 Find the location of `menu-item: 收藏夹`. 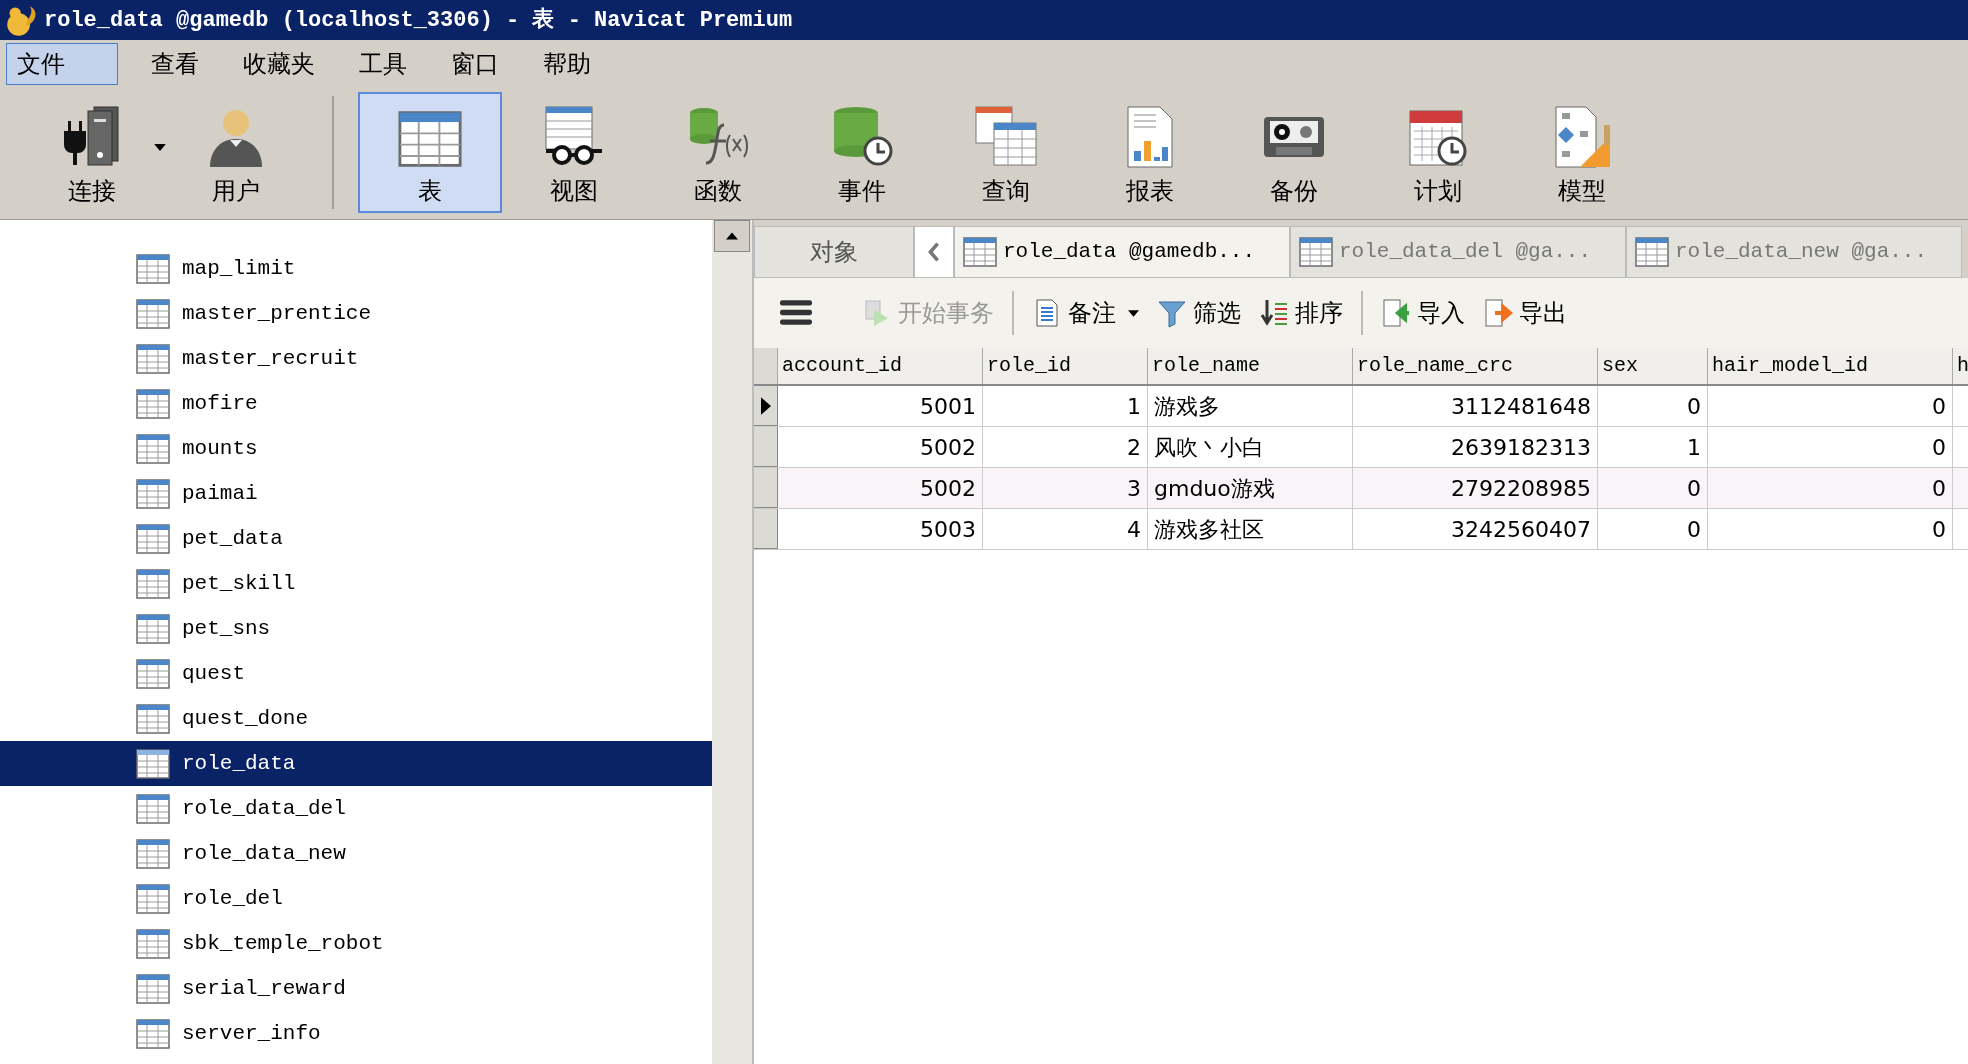

menu-item: 收藏夹 is located at coordinates (279, 64).